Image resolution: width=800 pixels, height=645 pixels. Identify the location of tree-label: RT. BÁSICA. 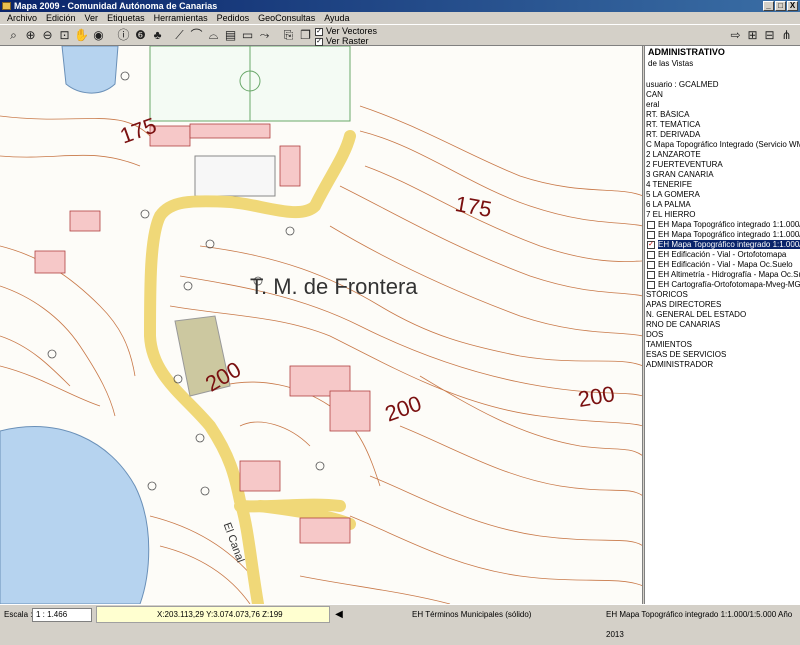
(668, 114).